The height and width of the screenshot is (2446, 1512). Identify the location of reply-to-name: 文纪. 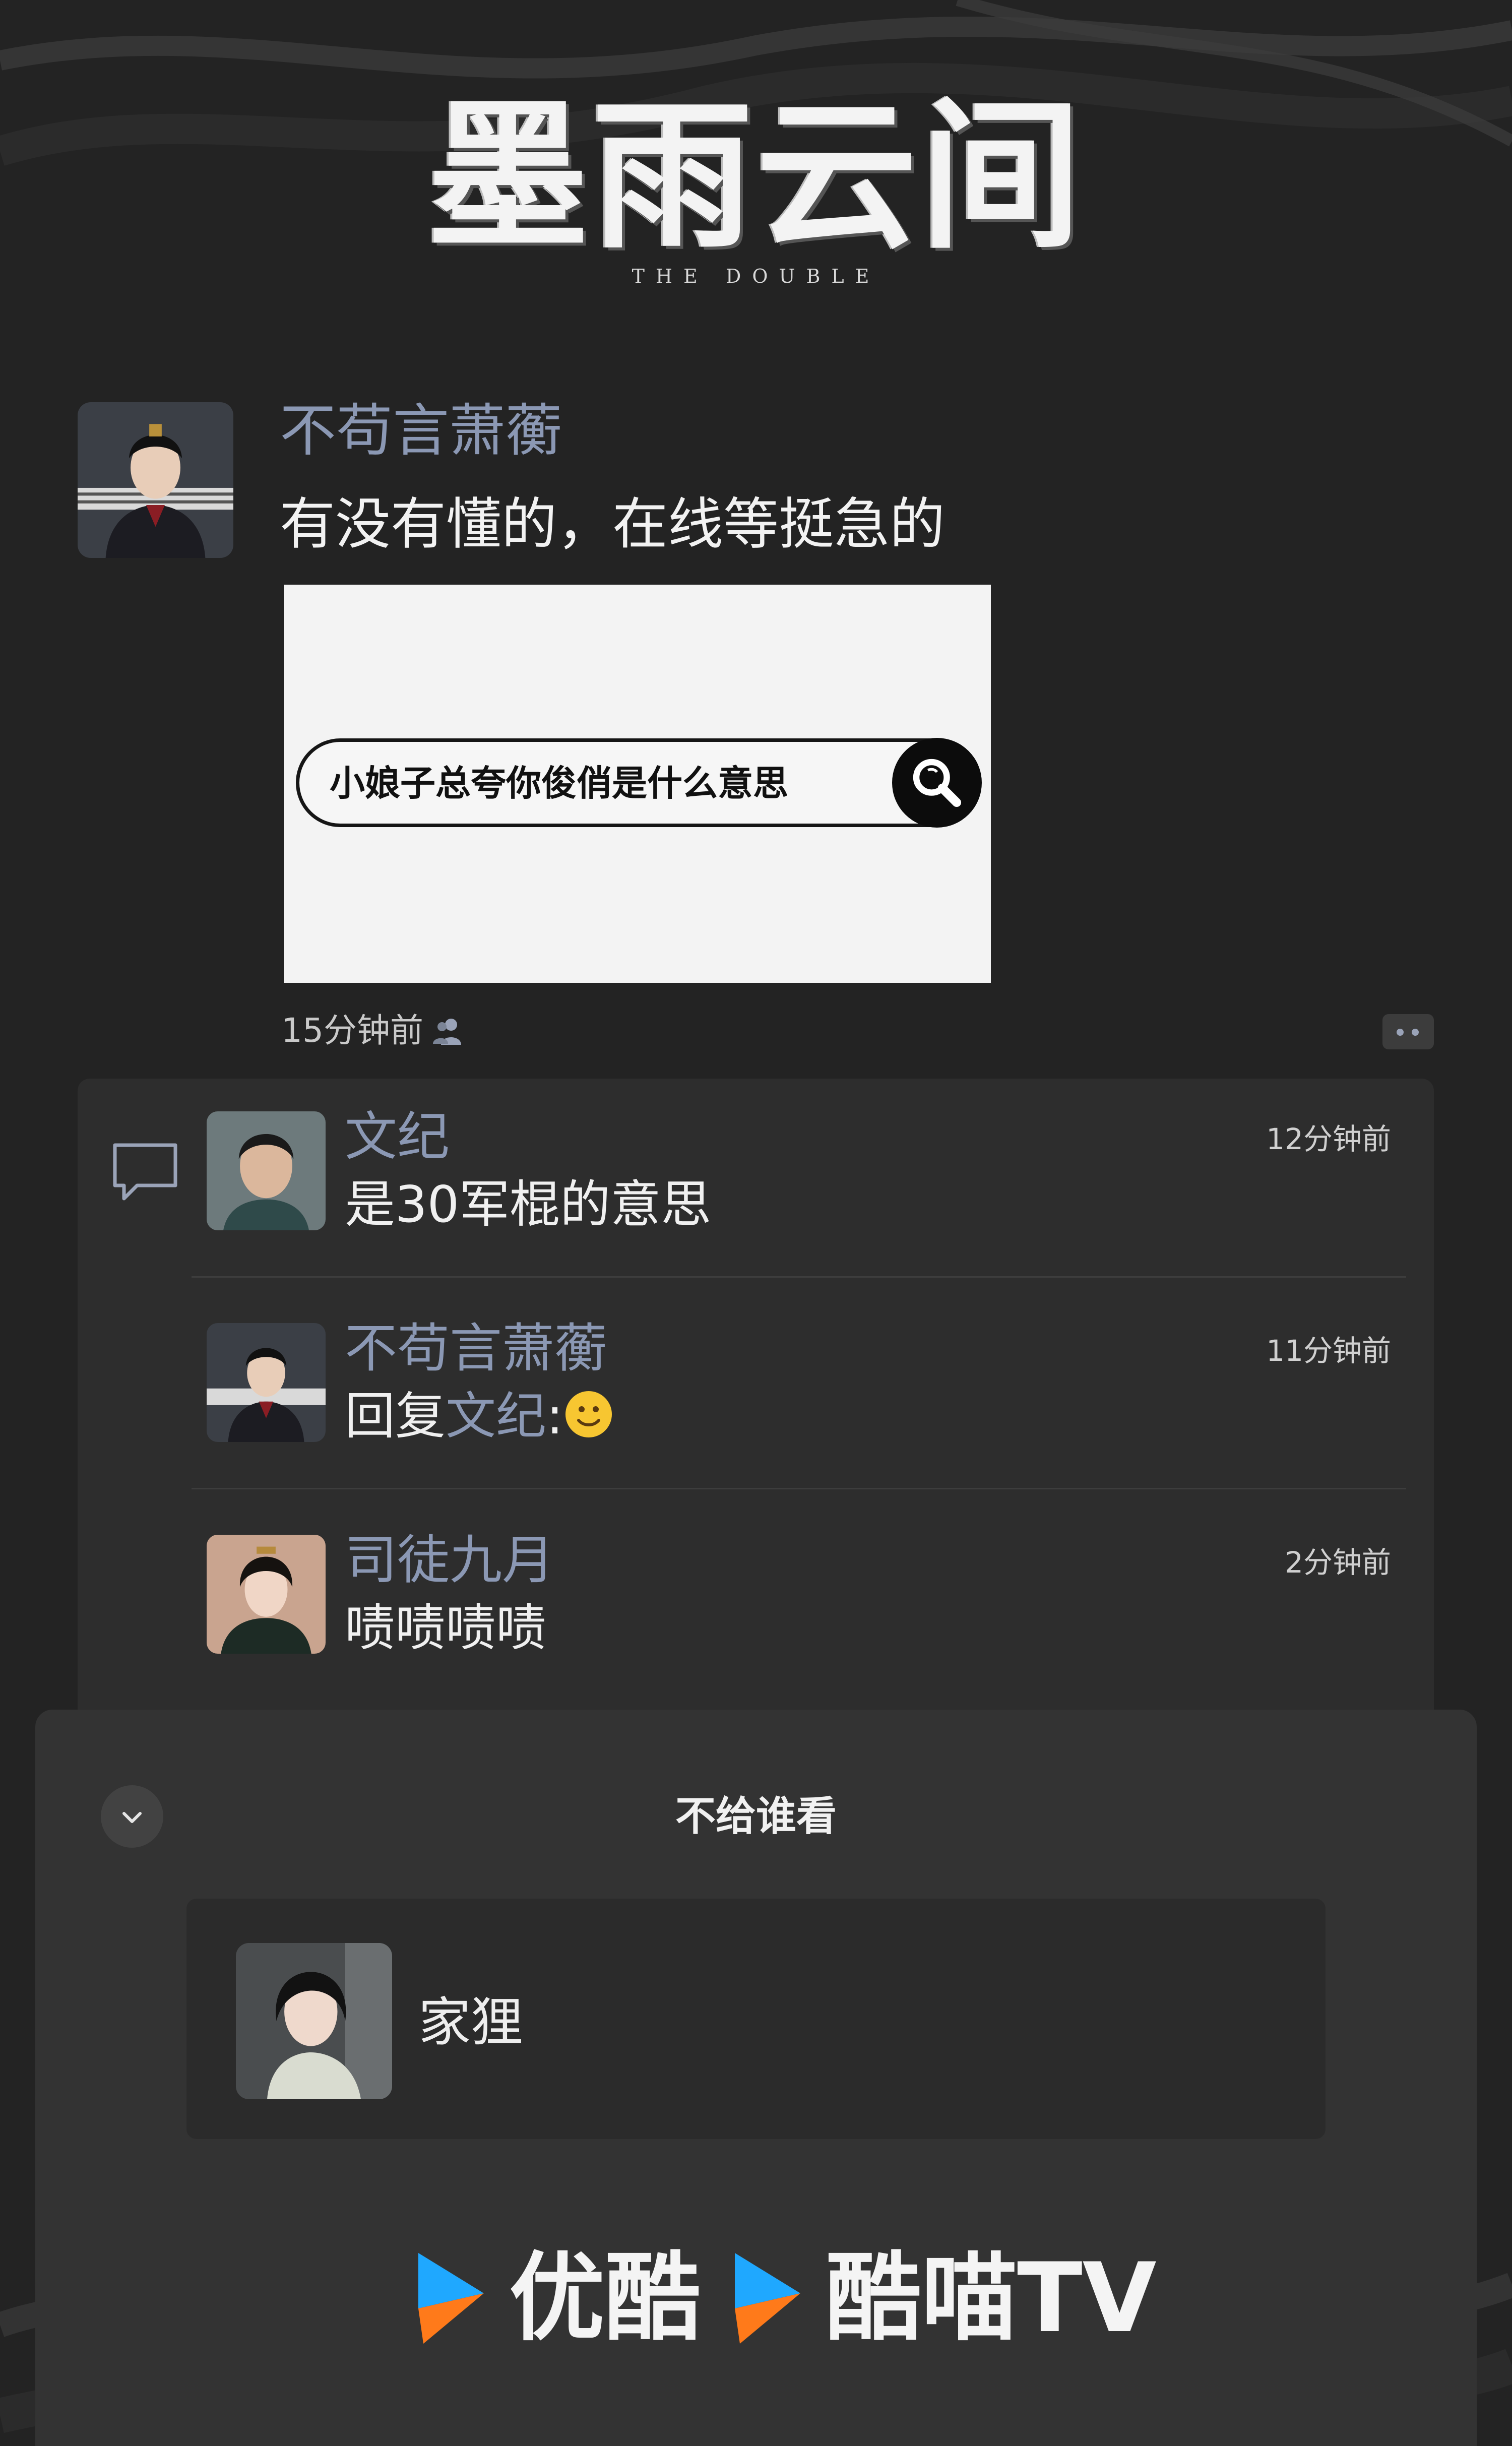
(496, 1416).